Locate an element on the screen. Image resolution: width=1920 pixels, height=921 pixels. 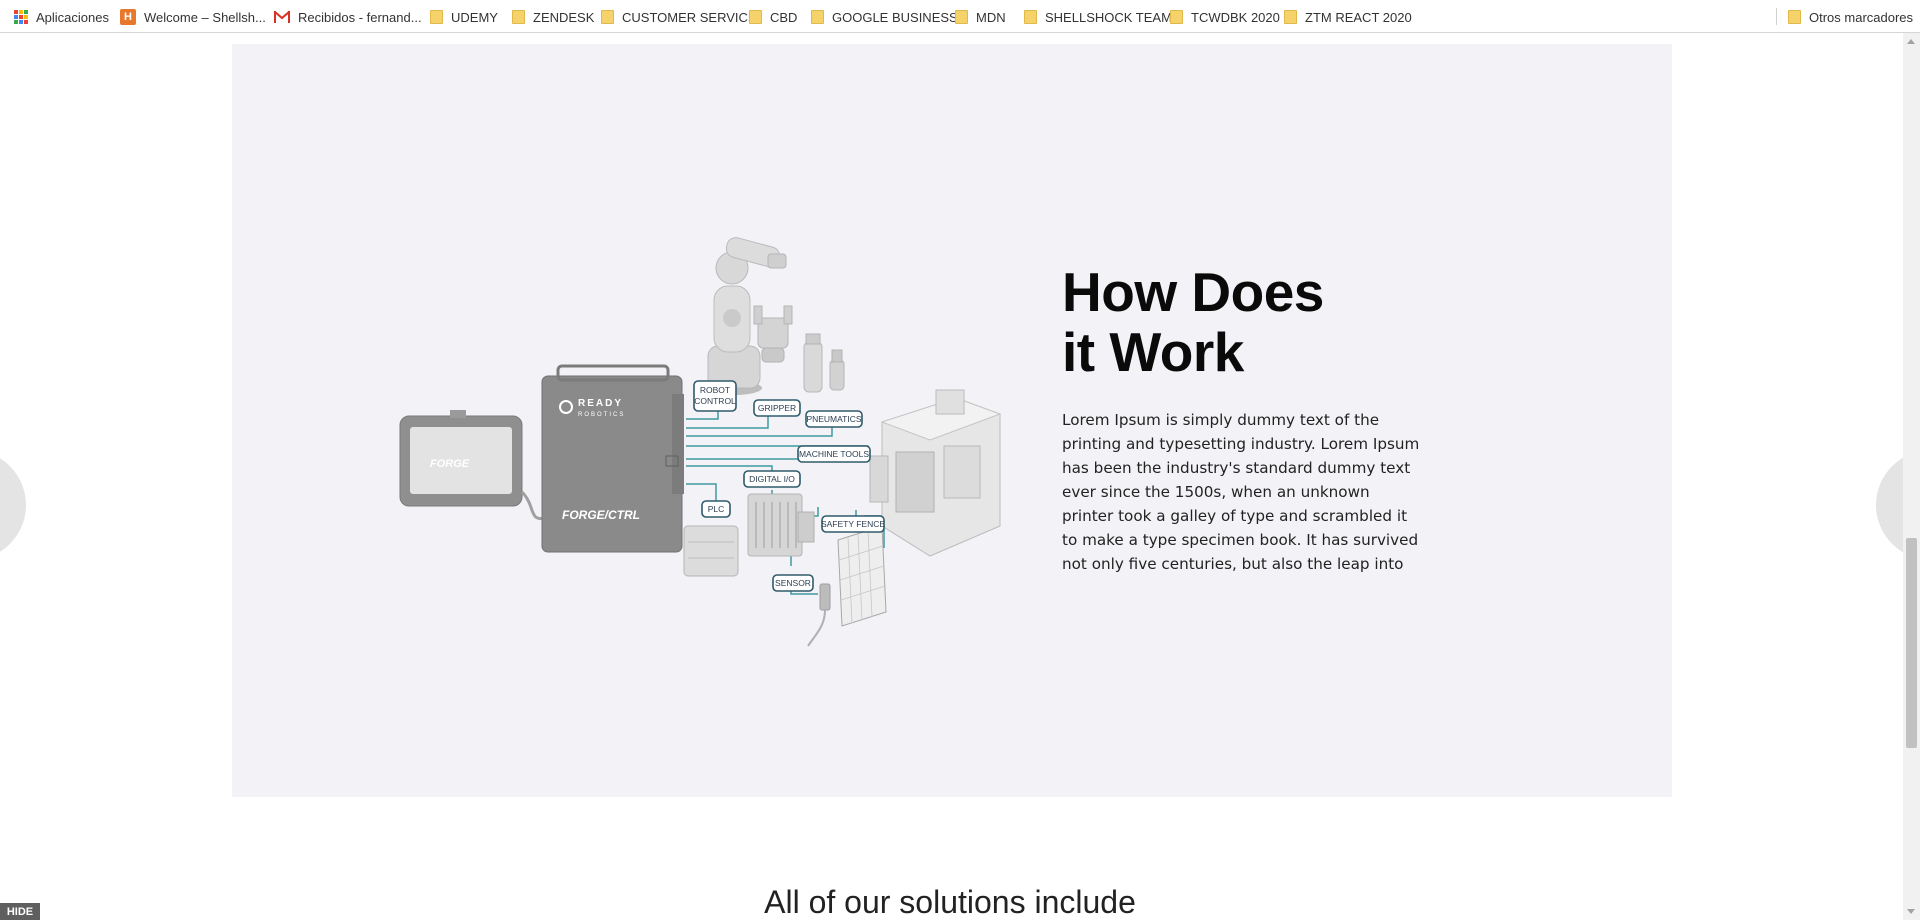
heading-line-2: it Work is located at coordinates (1153, 352).